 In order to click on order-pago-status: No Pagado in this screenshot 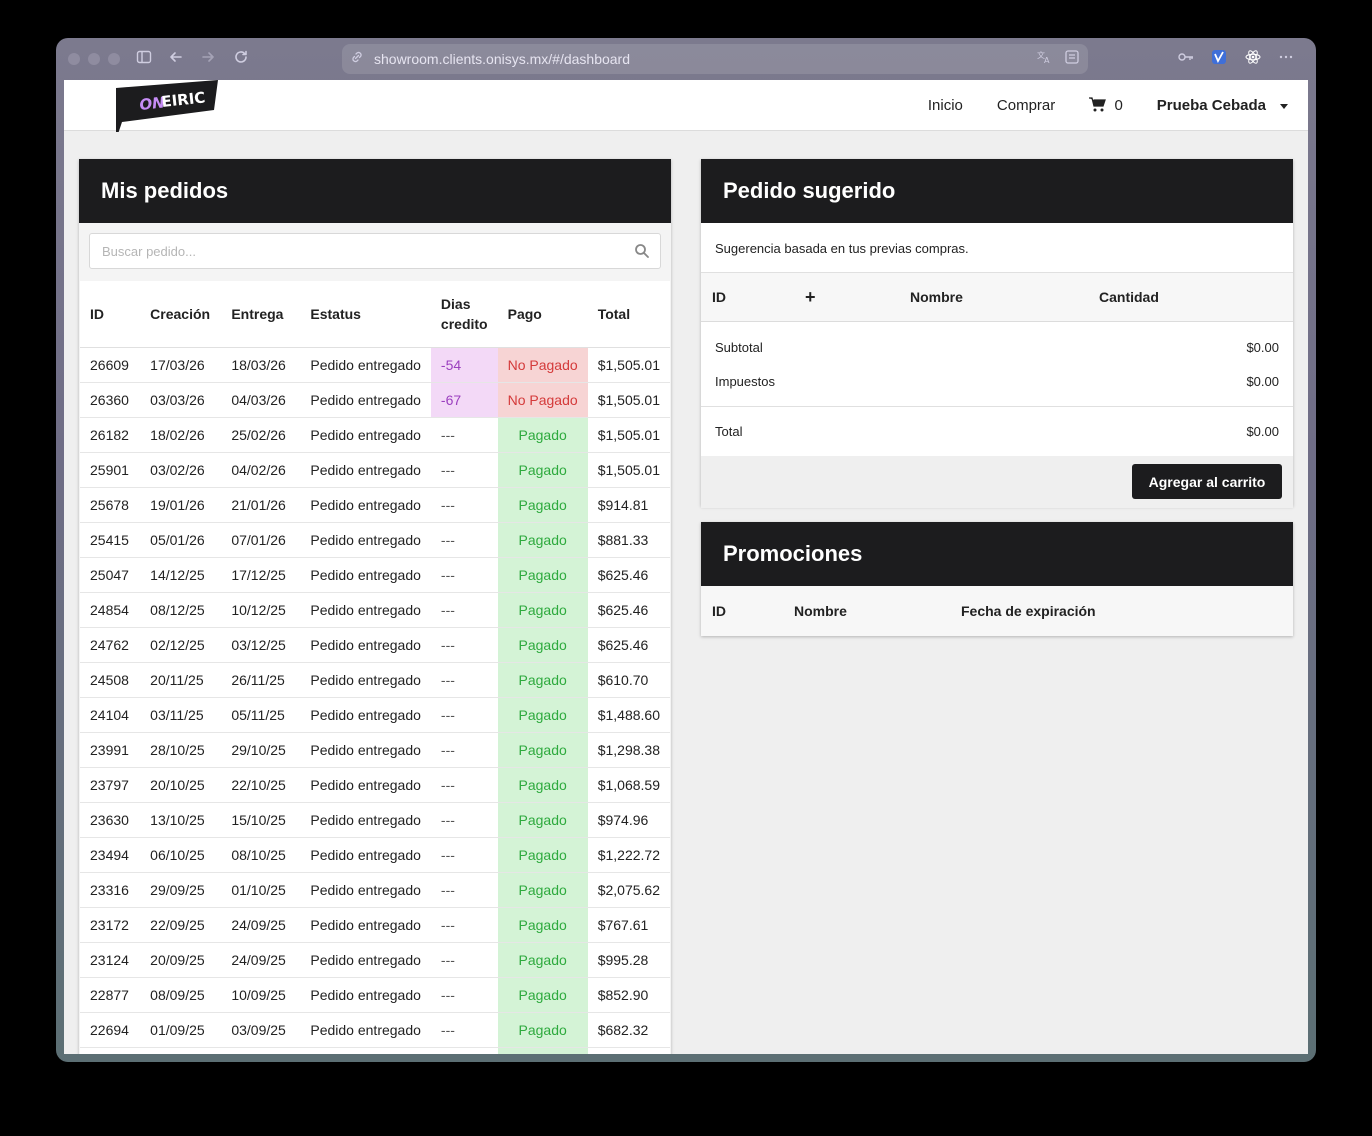, I will do `click(542, 400)`.